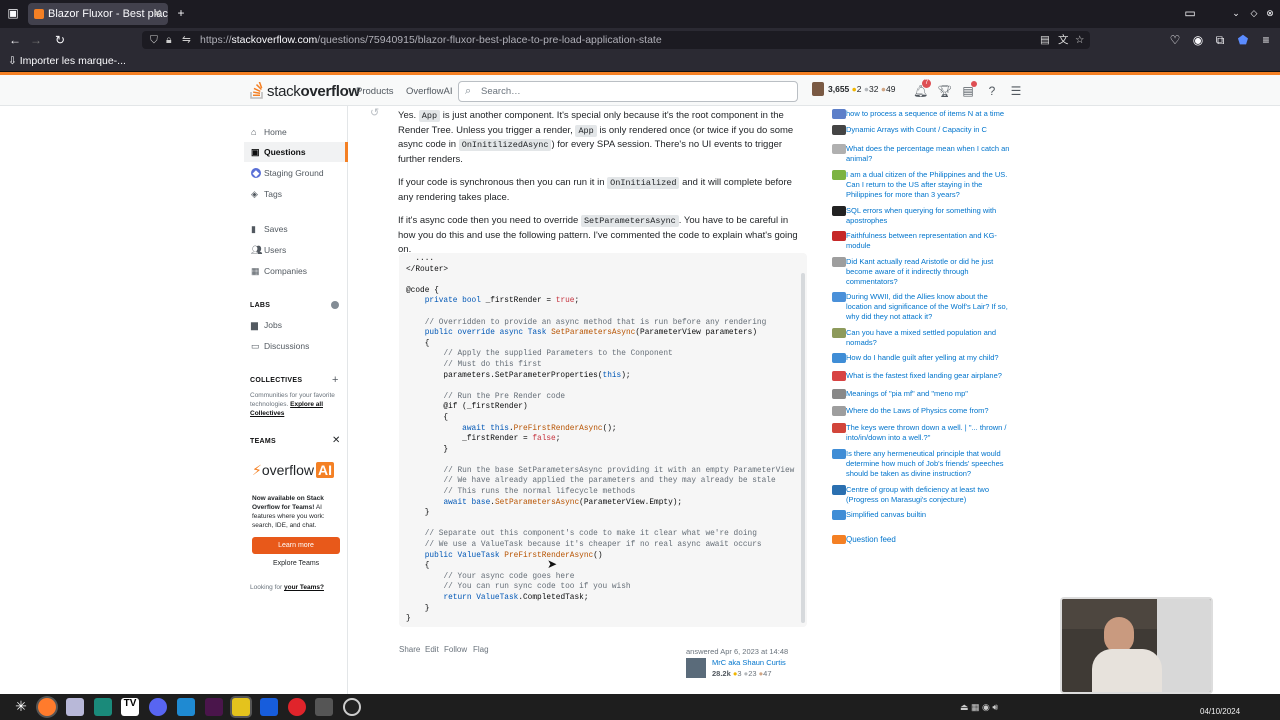  I want to click on reload-icon: ↻, so click(60, 41).